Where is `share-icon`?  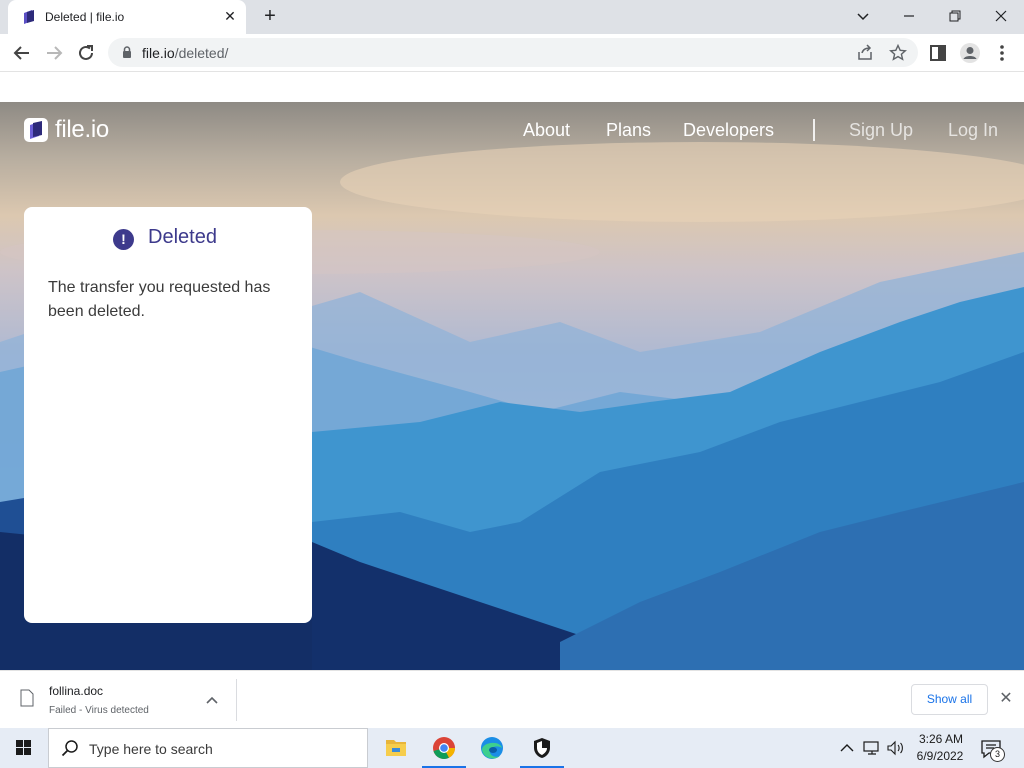 share-icon is located at coordinates (865, 53).